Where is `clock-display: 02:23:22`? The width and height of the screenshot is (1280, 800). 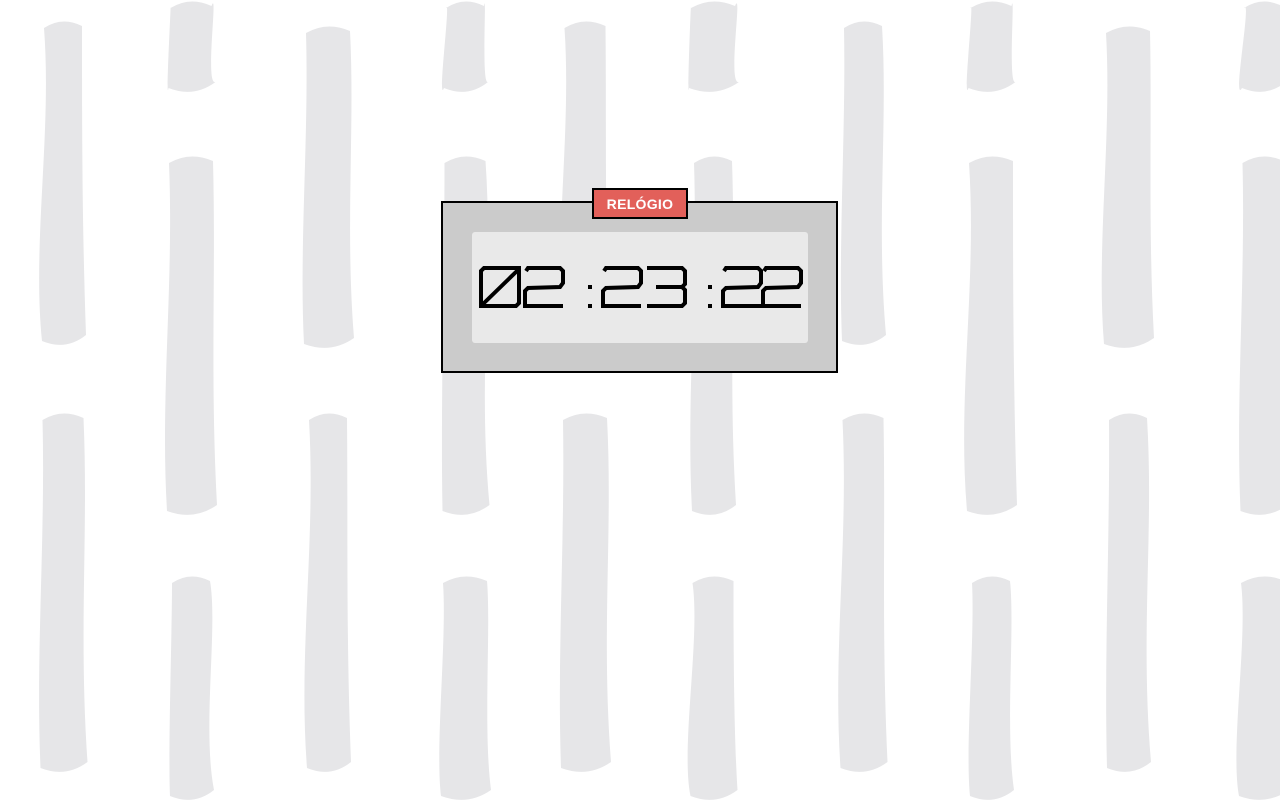 clock-display: 02:23:22 is located at coordinates (640, 287).